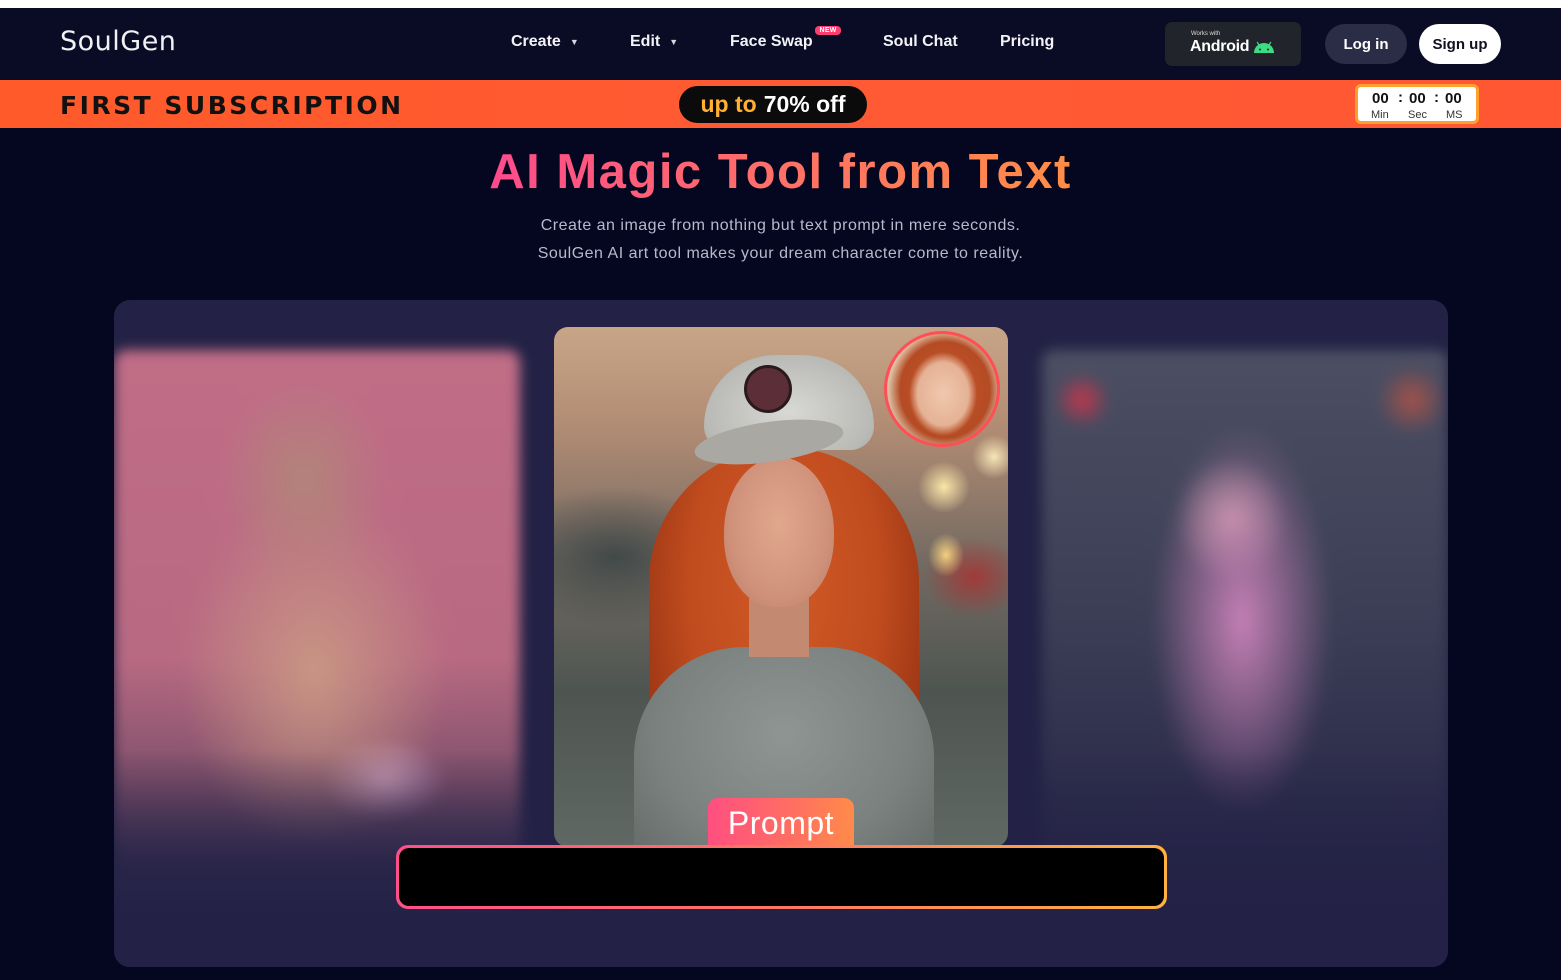  Describe the element at coordinates (1380, 115) in the screenshot. I see `countdown-min-label: Min` at that location.